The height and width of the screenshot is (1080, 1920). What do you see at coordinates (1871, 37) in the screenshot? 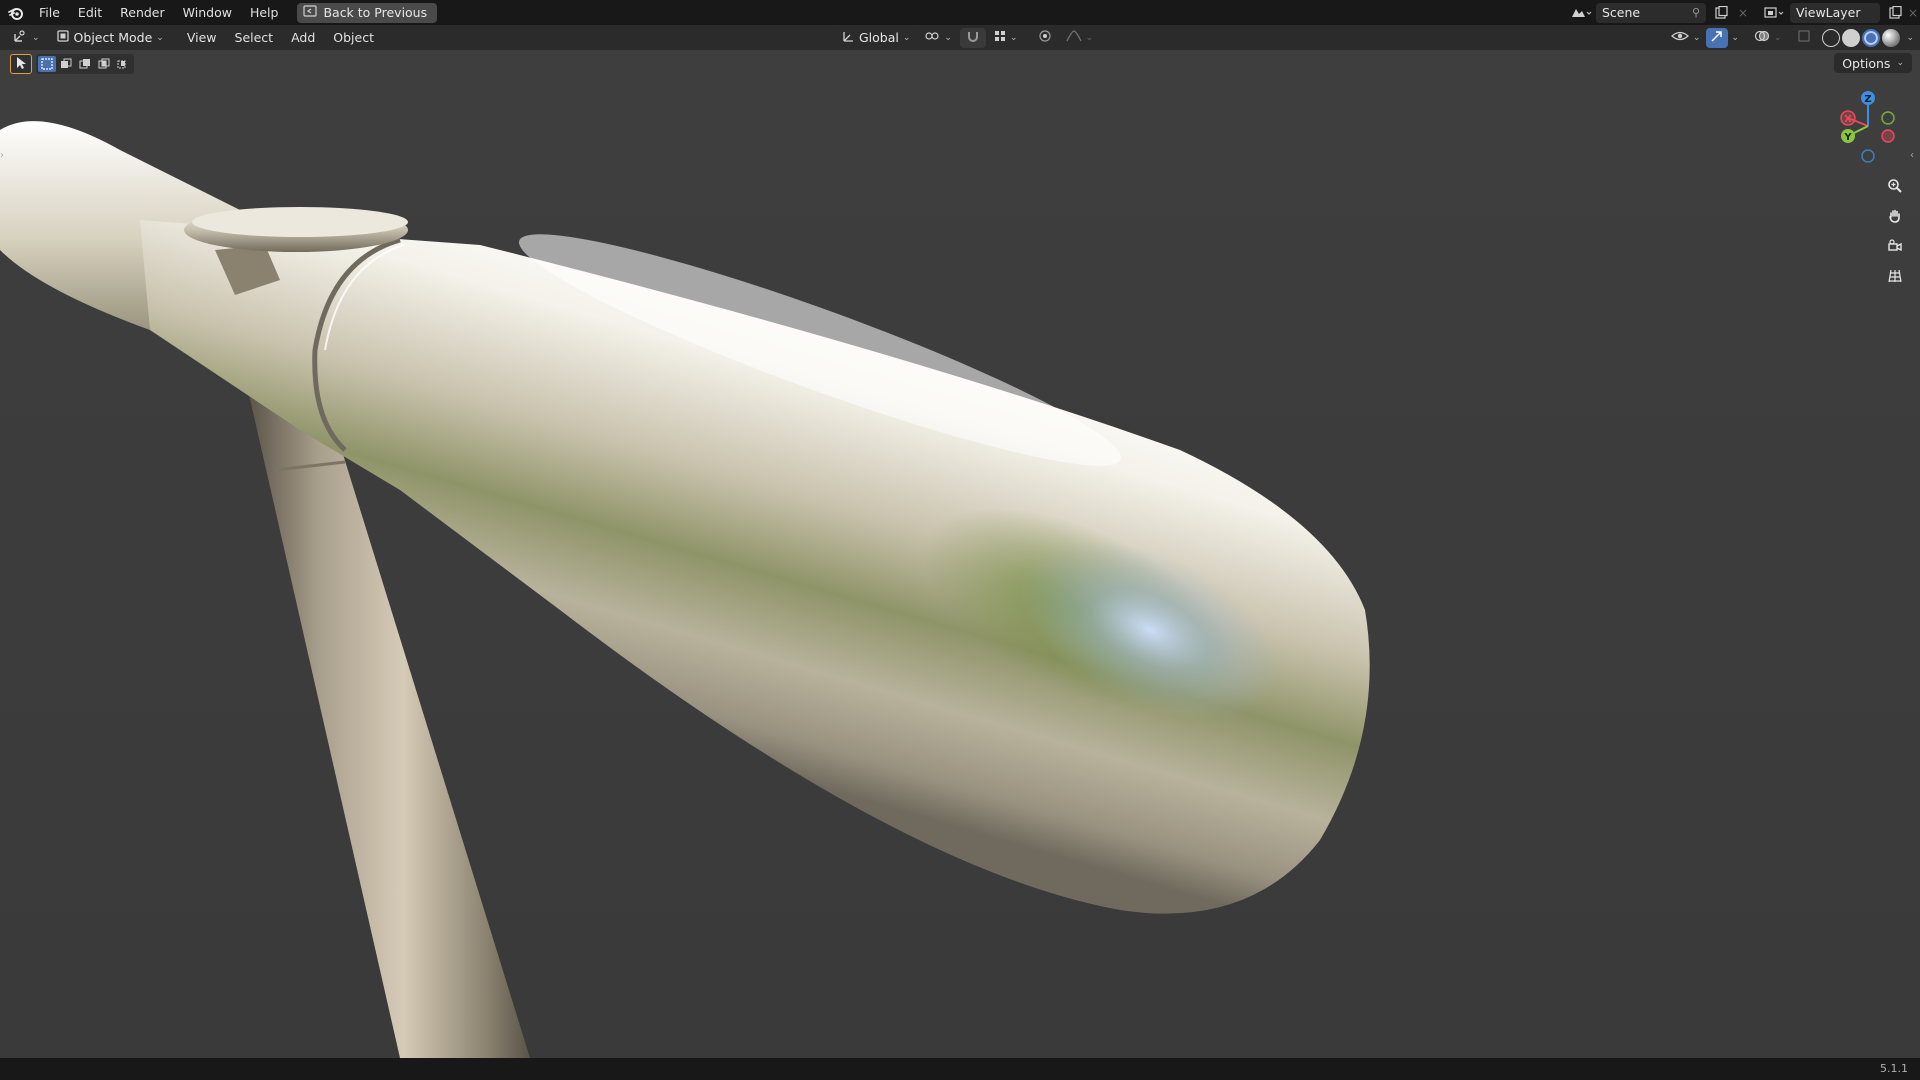
I see `material-preview-shading-button` at bounding box center [1871, 37].